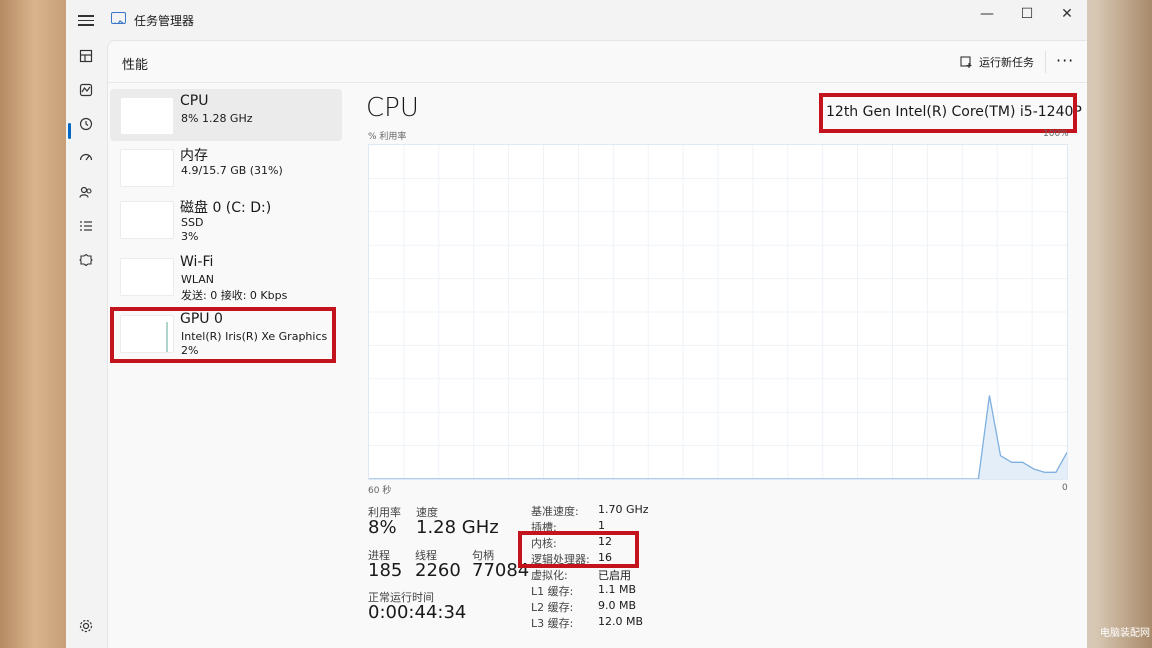 The height and width of the screenshot is (648, 1152). What do you see at coordinates (217, 118) in the screenshot?
I see `resource-subtitle: 8% 1.28 GHz` at bounding box center [217, 118].